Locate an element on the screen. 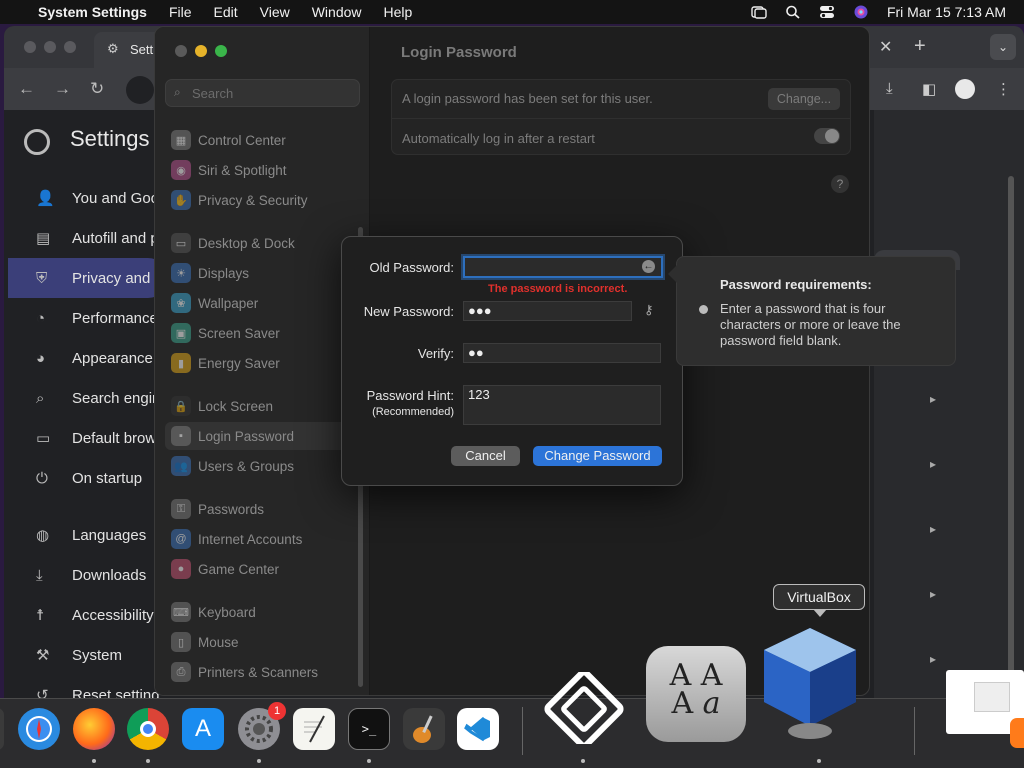 The height and width of the screenshot is (768, 1024). terminal-icon: >_ is located at coordinates (369, 729).